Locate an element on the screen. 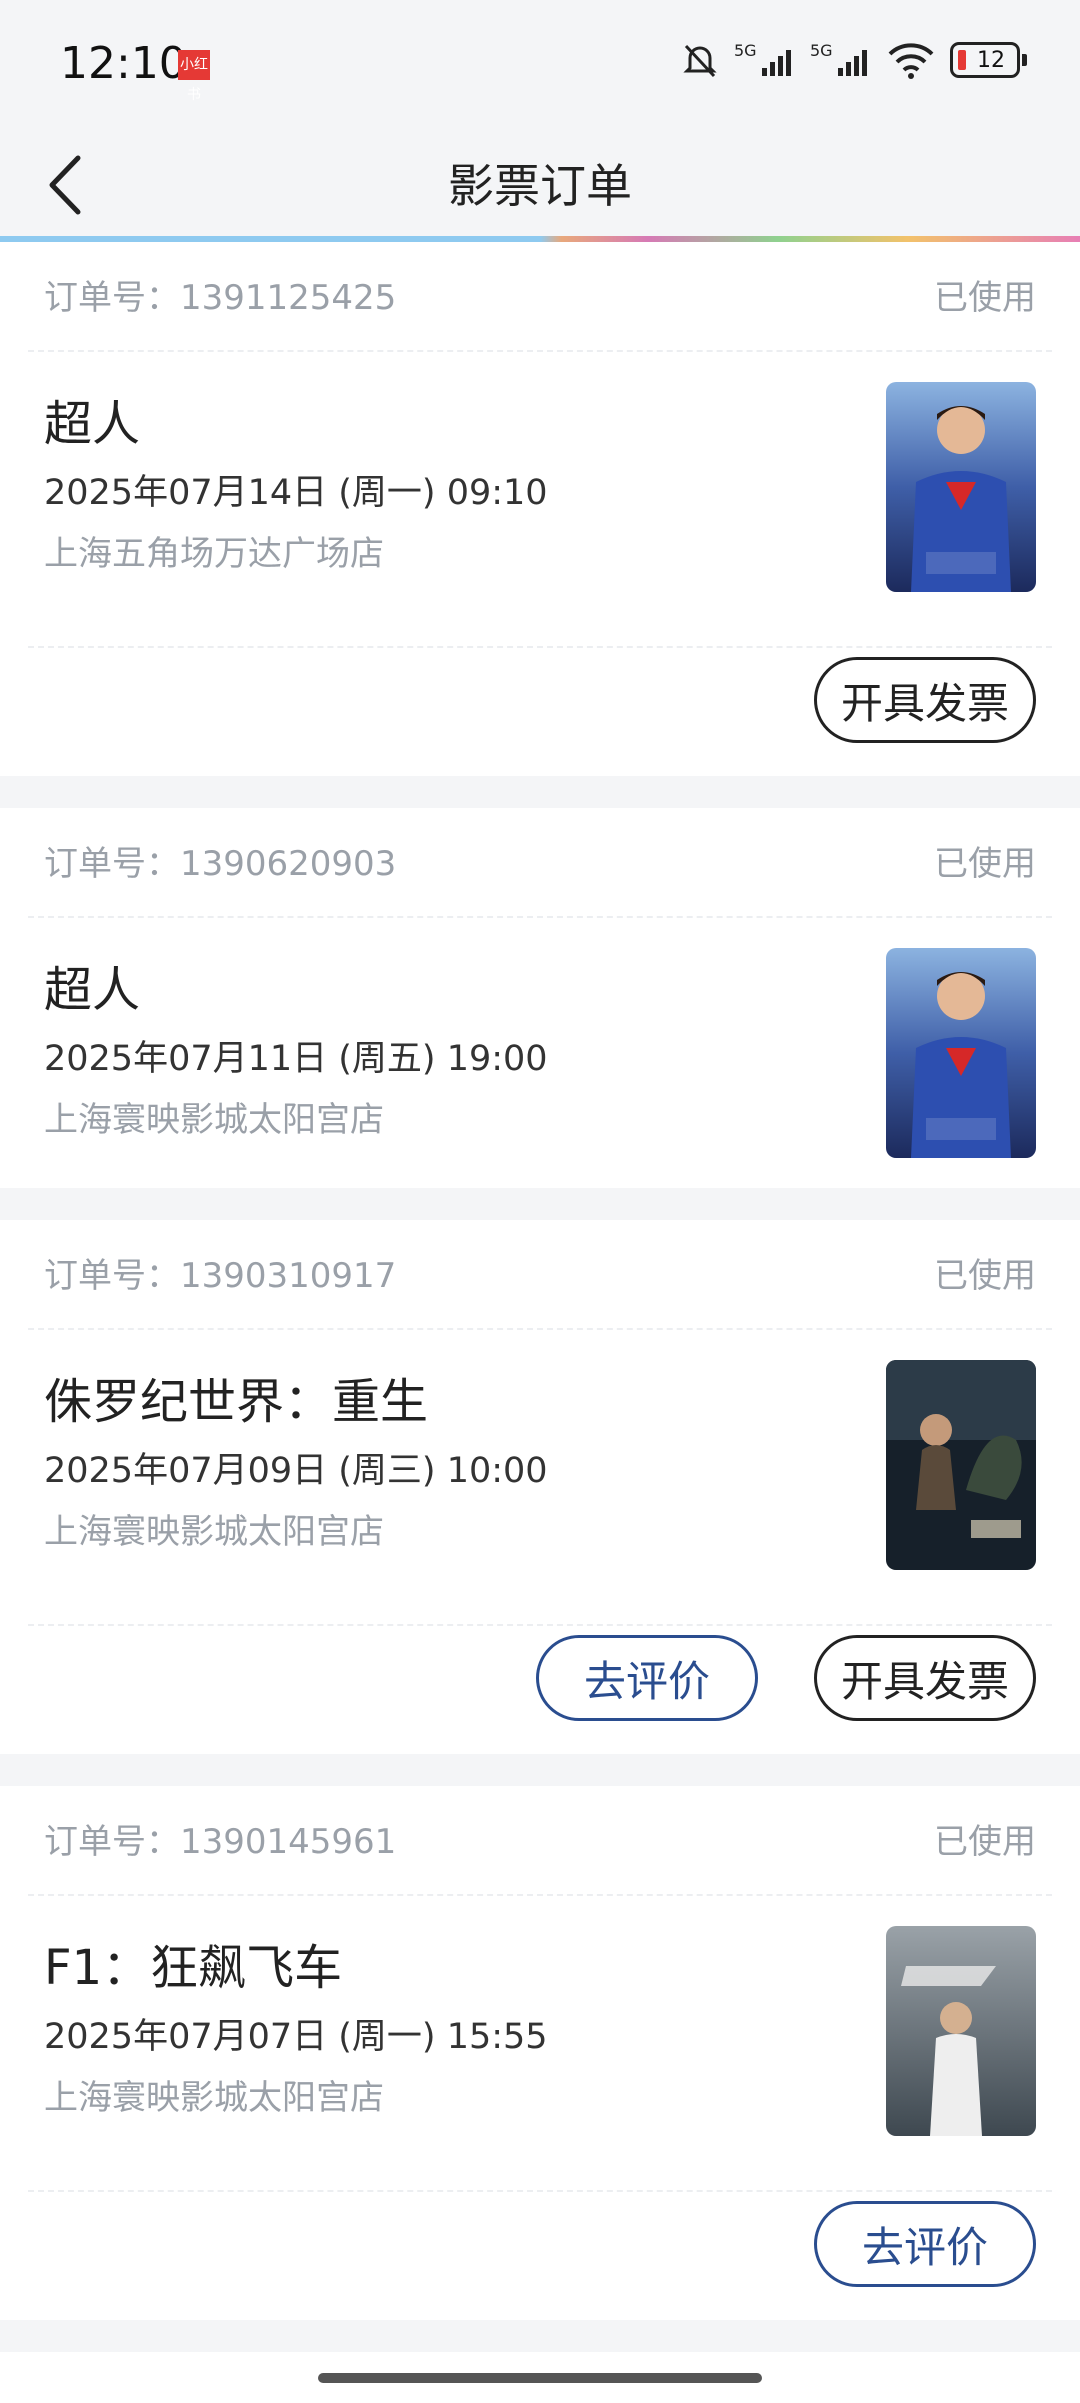 The height and width of the screenshot is (2403, 1080). signal-5g-icon: 5G is located at coordinates (762, 58).